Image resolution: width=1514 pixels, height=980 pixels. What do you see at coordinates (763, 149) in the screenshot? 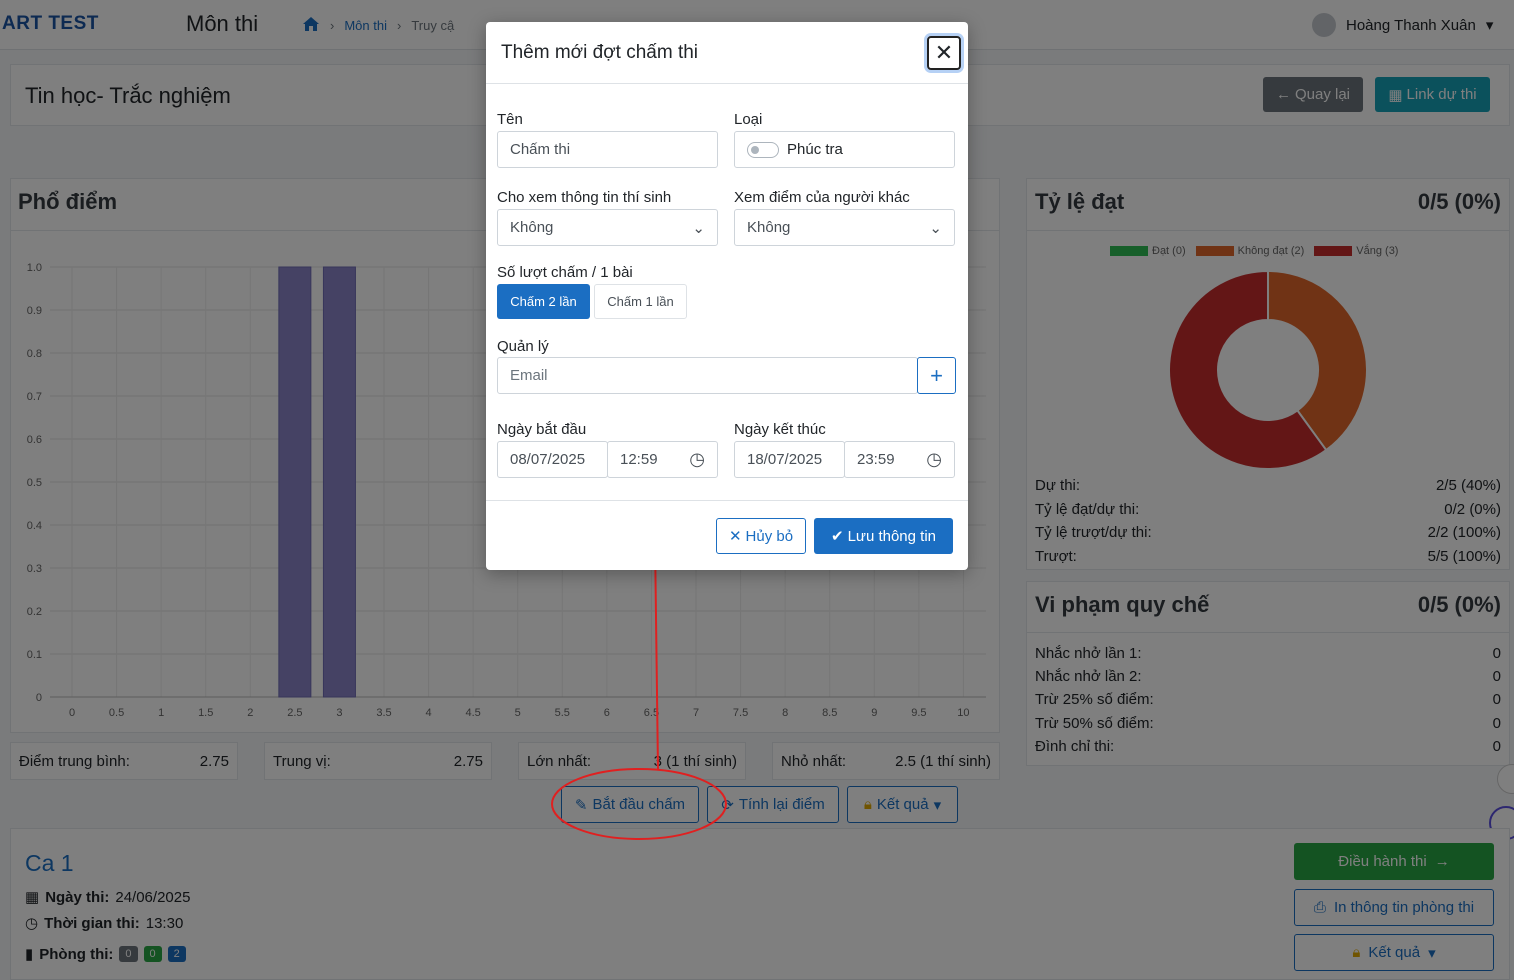
I see `review-toggle` at bounding box center [763, 149].